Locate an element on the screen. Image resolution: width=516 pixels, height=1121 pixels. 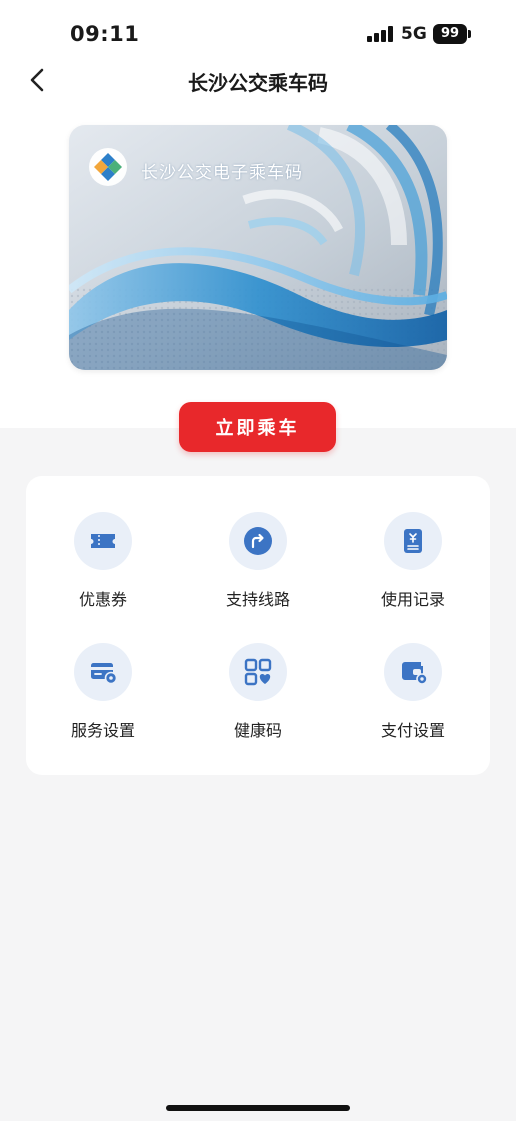
coupon-icon is located at coordinates (103, 541).